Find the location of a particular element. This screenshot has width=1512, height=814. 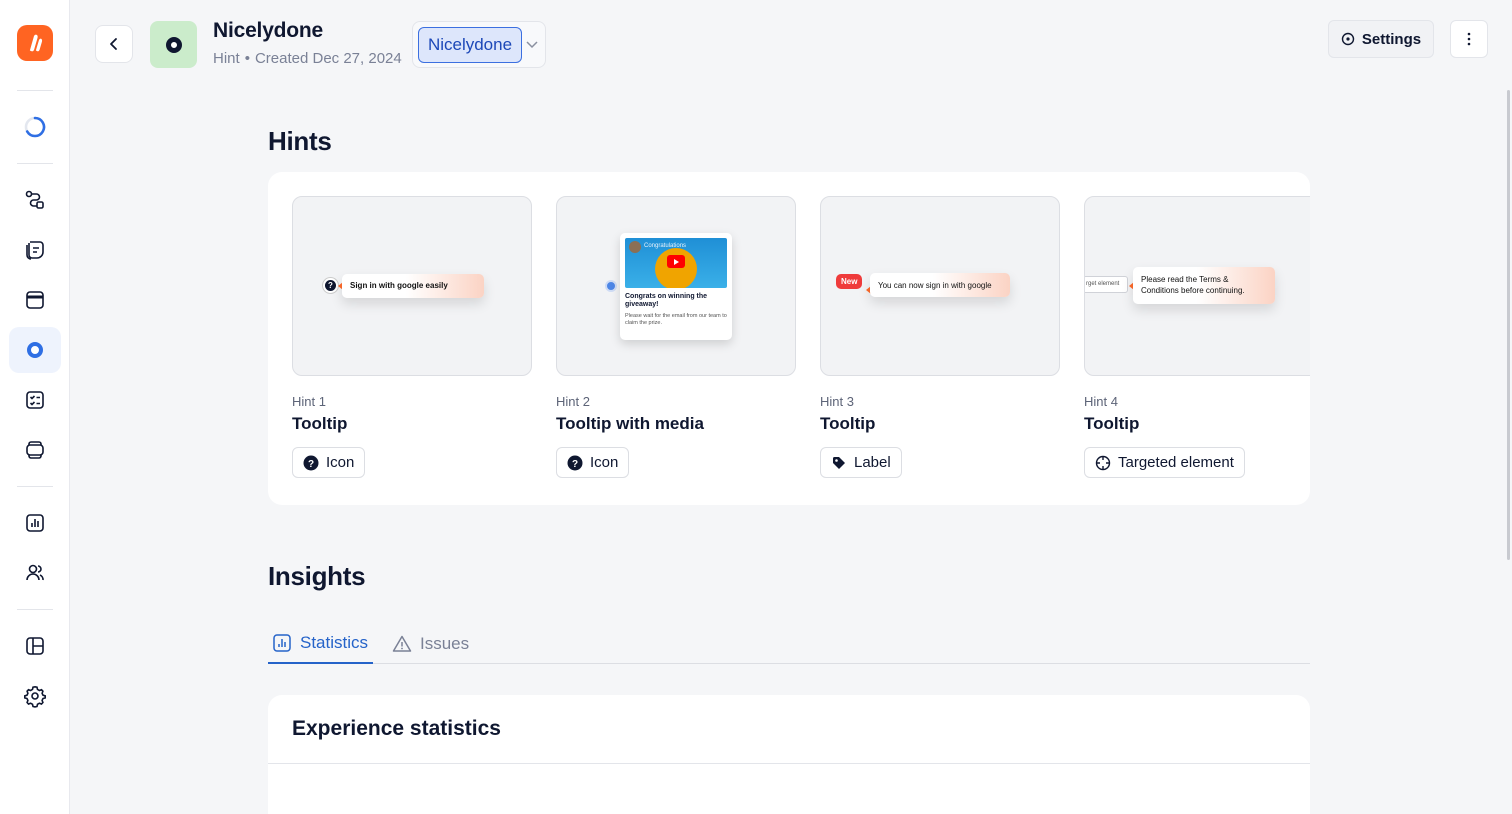

sidebar is located at coordinates (35, 407).